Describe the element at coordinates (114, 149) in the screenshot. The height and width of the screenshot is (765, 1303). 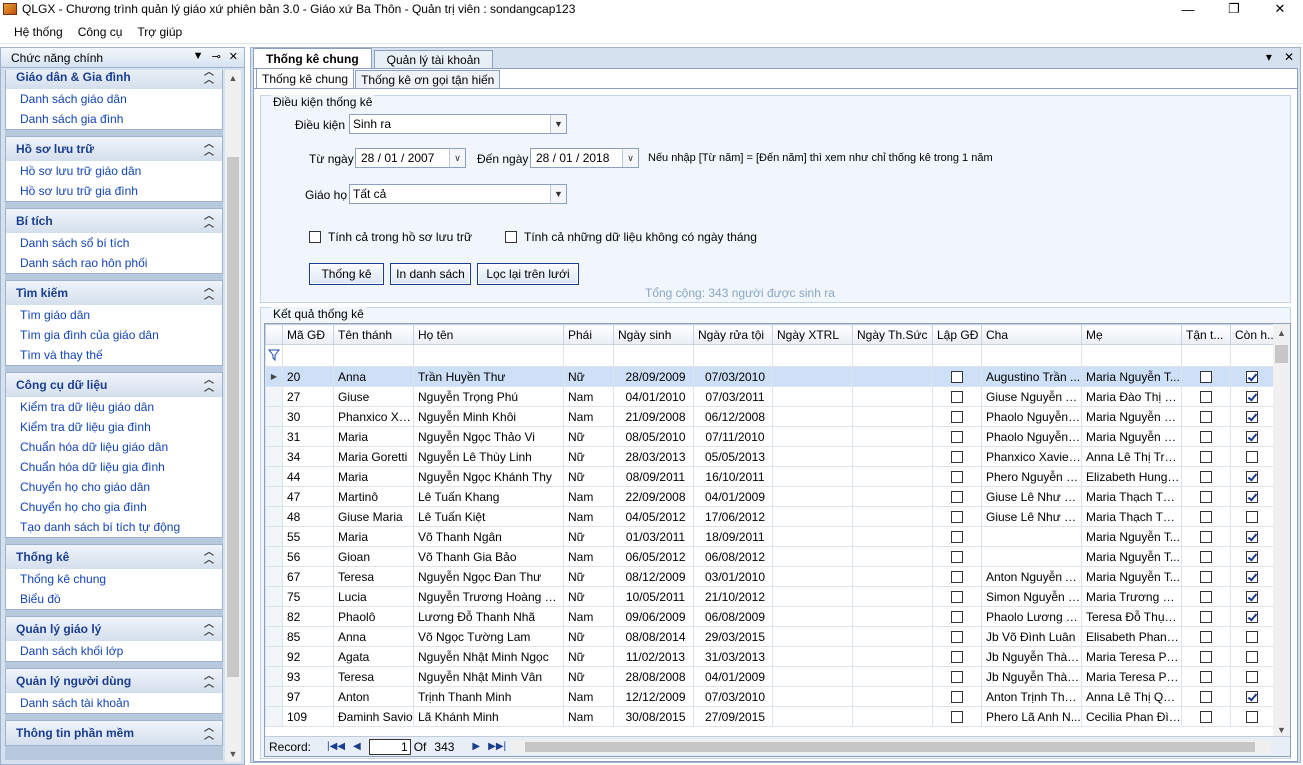
I see `nav-group-header: Hồ sơ lưu trữ ︿ ︿` at that location.